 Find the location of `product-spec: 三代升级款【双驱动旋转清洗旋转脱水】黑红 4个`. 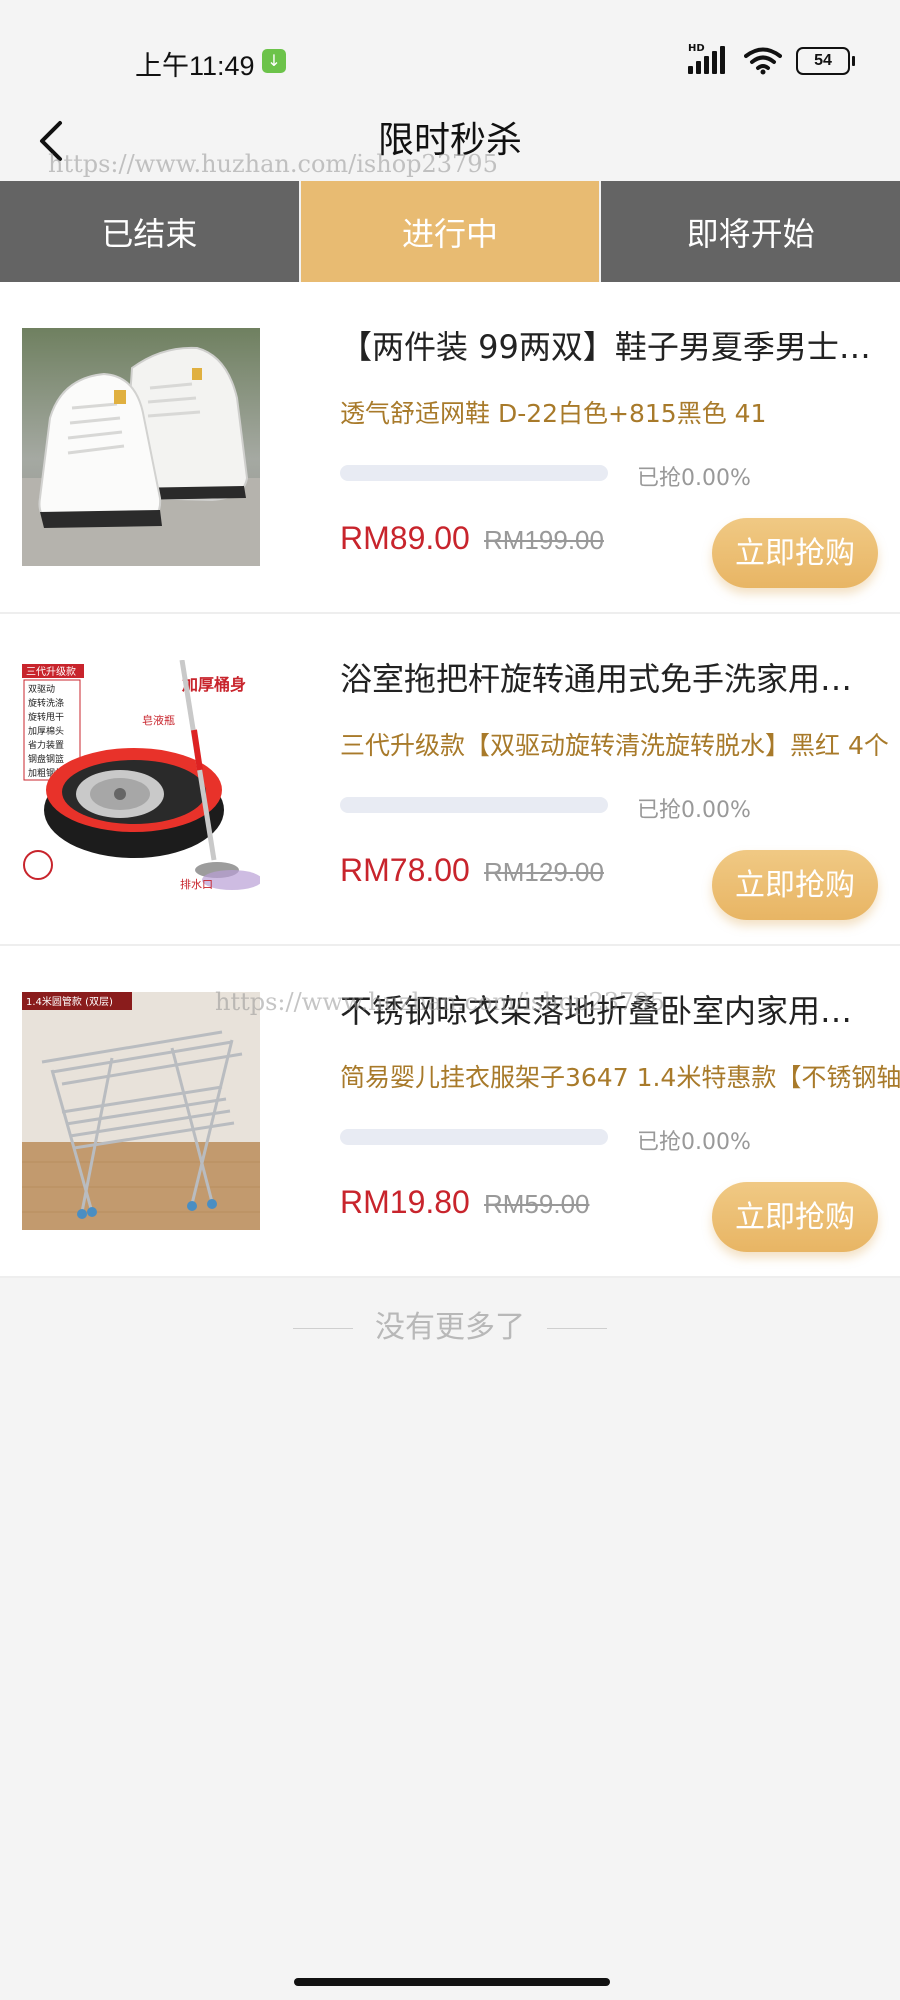

product-spec: 三代升级款【双驱动旋转清洗旋转脱水】黑红 4个 is located at coordinates (614, 745).